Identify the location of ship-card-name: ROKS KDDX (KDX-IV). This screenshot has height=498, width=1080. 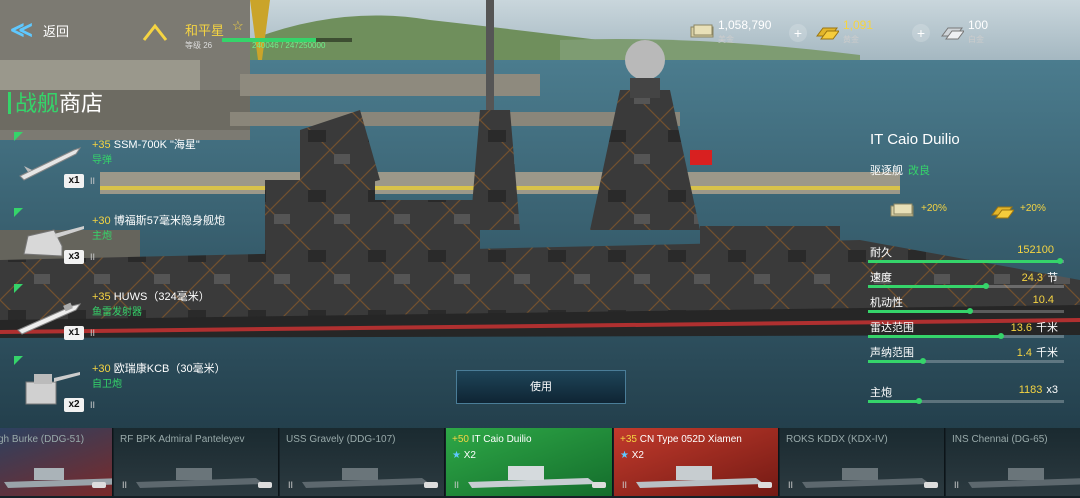
(837, 439).